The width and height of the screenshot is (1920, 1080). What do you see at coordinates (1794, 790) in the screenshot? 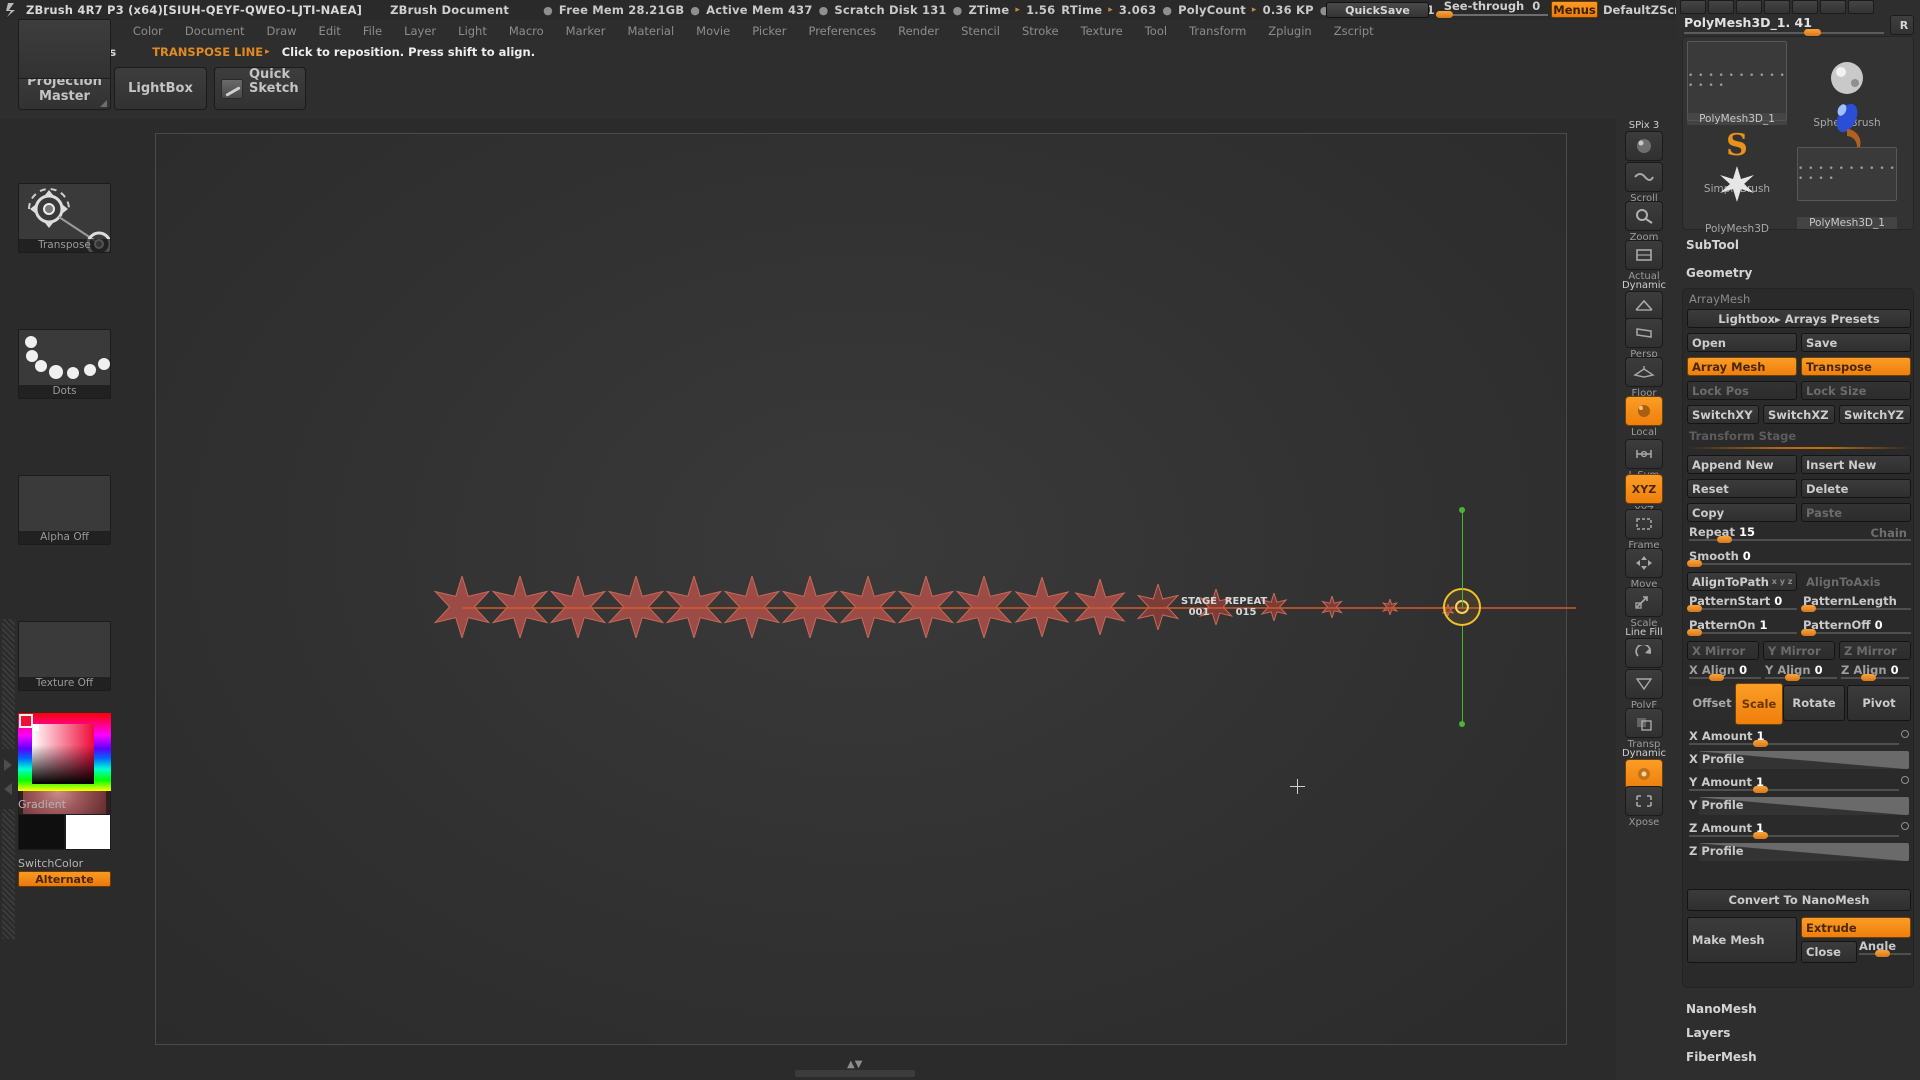
I see `y-amount-track` at bounding box center [1794, 790].